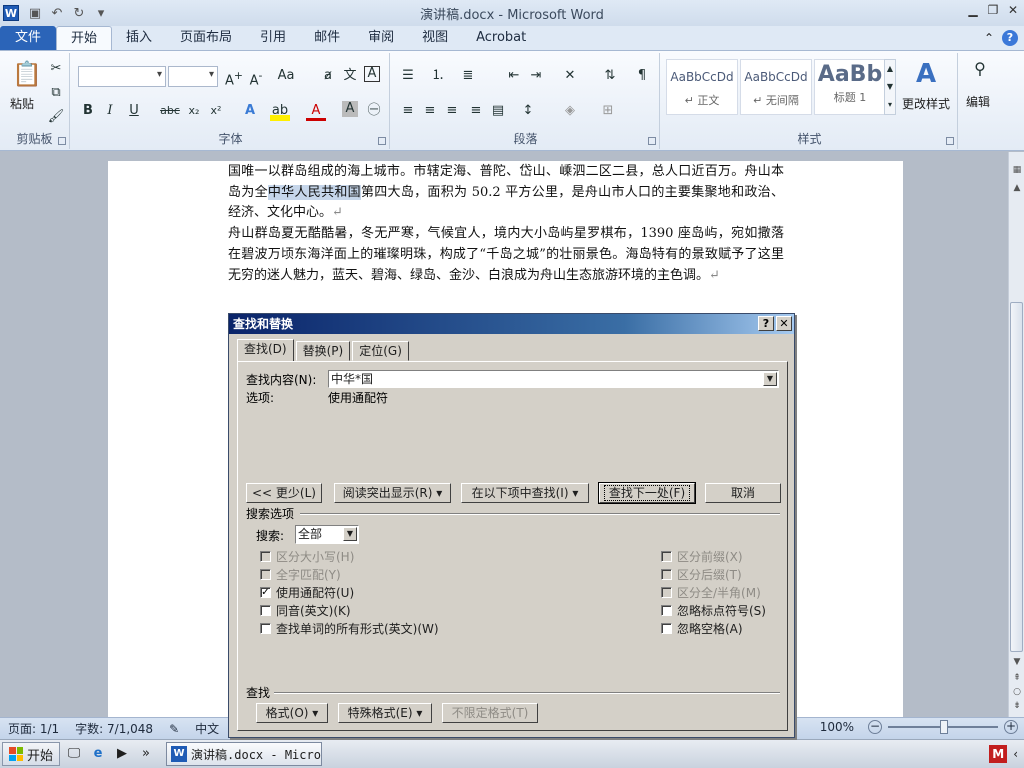 The image size is (1024, 768). What do you see at coordinates (570, 111) in the screenshot?
I see `shading-icon: ◈` at bounding box center [570, 111].